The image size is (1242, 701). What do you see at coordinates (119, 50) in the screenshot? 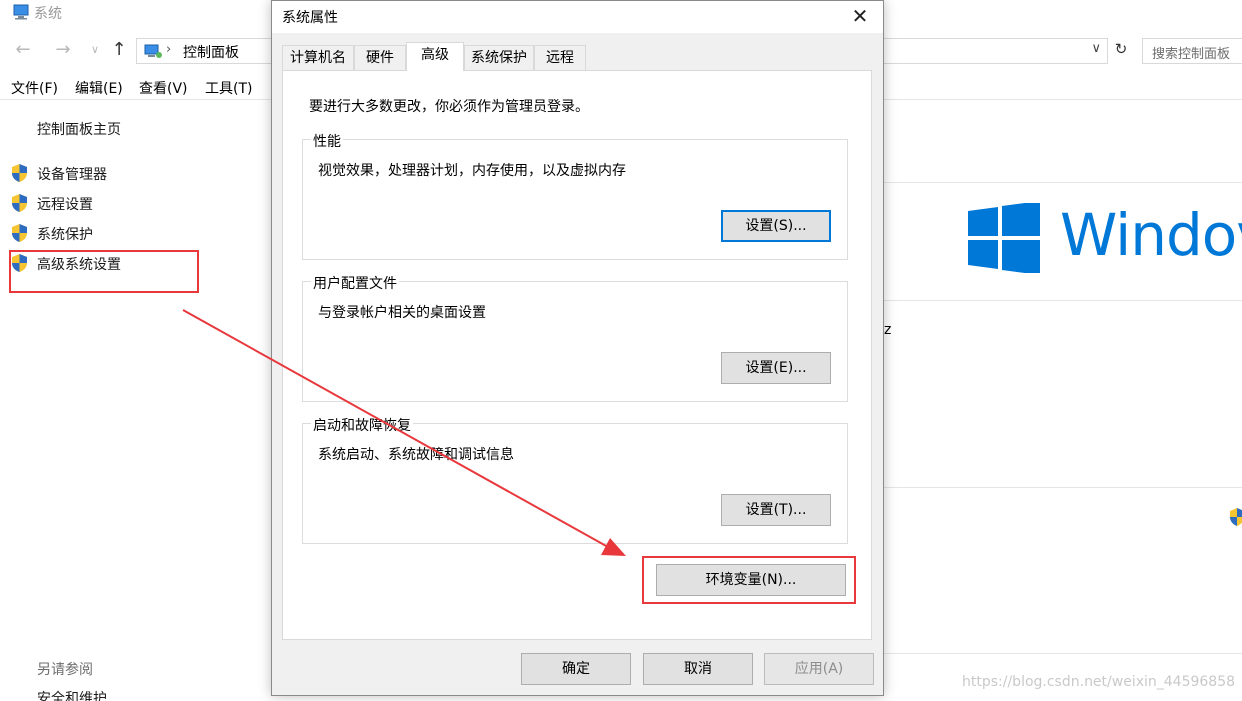
I see `up-arrow-icon: ↑` at bounding box center [119, 50].